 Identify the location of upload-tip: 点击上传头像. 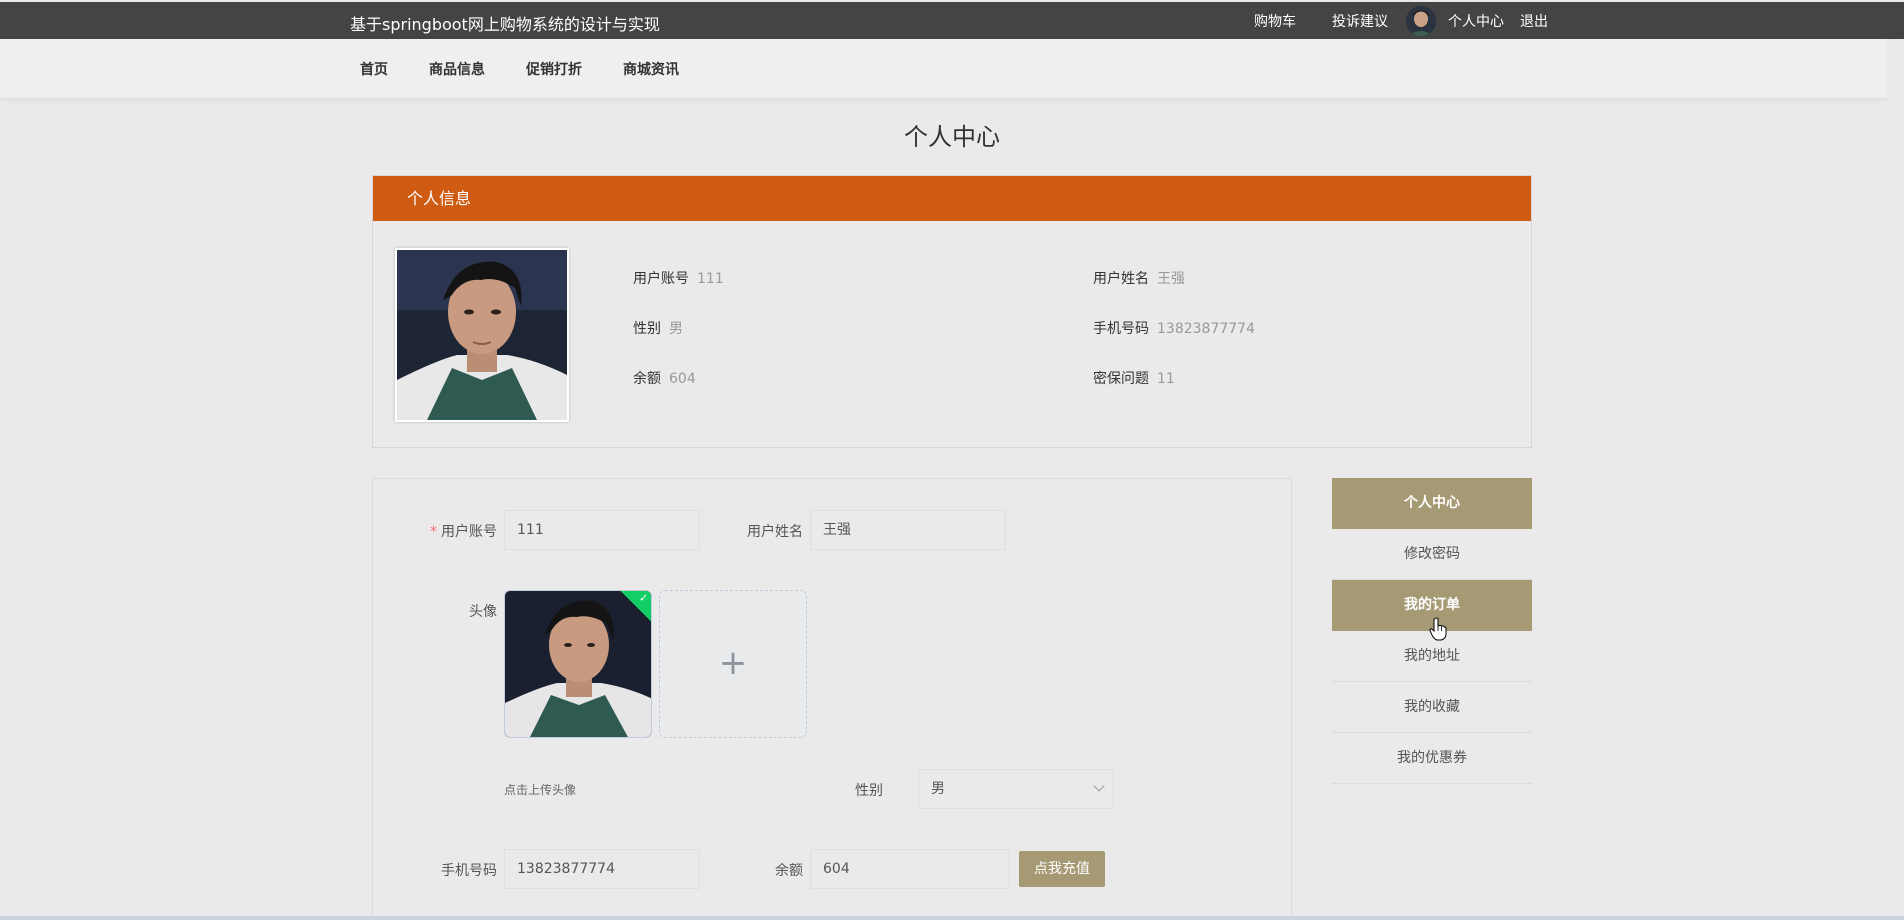
(540, 790).